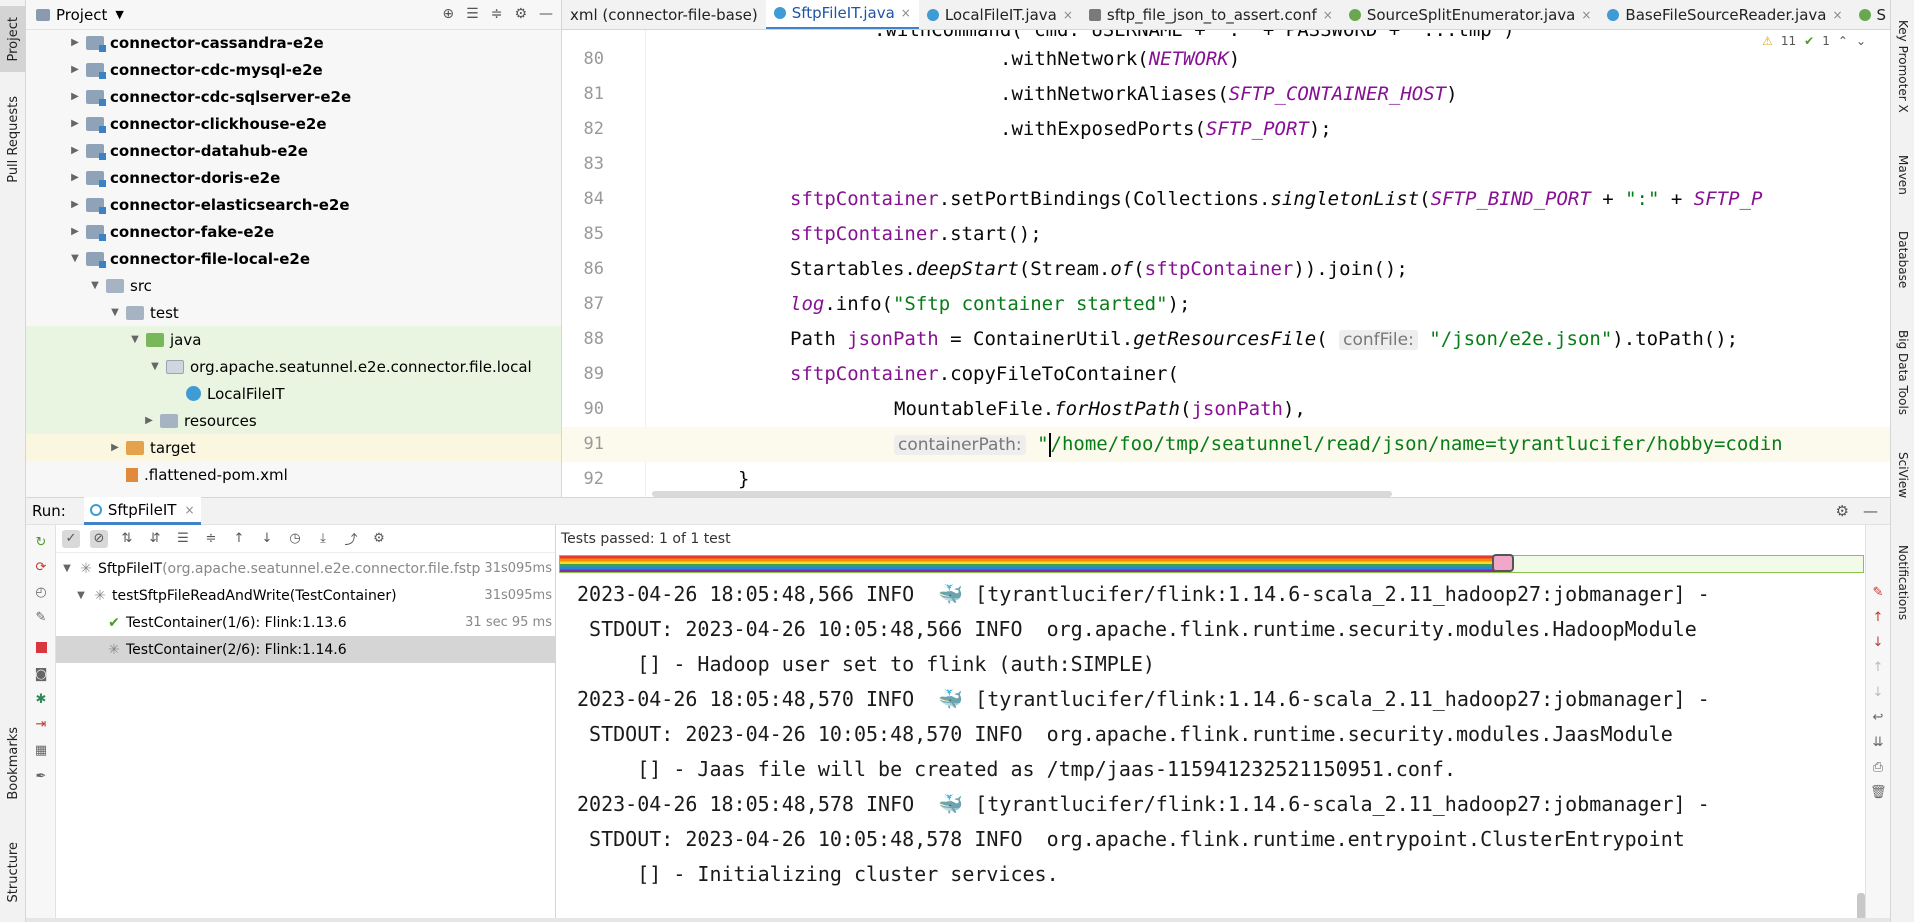 The width and height of the screenshot is (1914, 922). What do you see at coordinates (13, 139) in the screenshot?
I see `pull-requests-tool-tab: Pull Requests` at bounding box center [13, 139].